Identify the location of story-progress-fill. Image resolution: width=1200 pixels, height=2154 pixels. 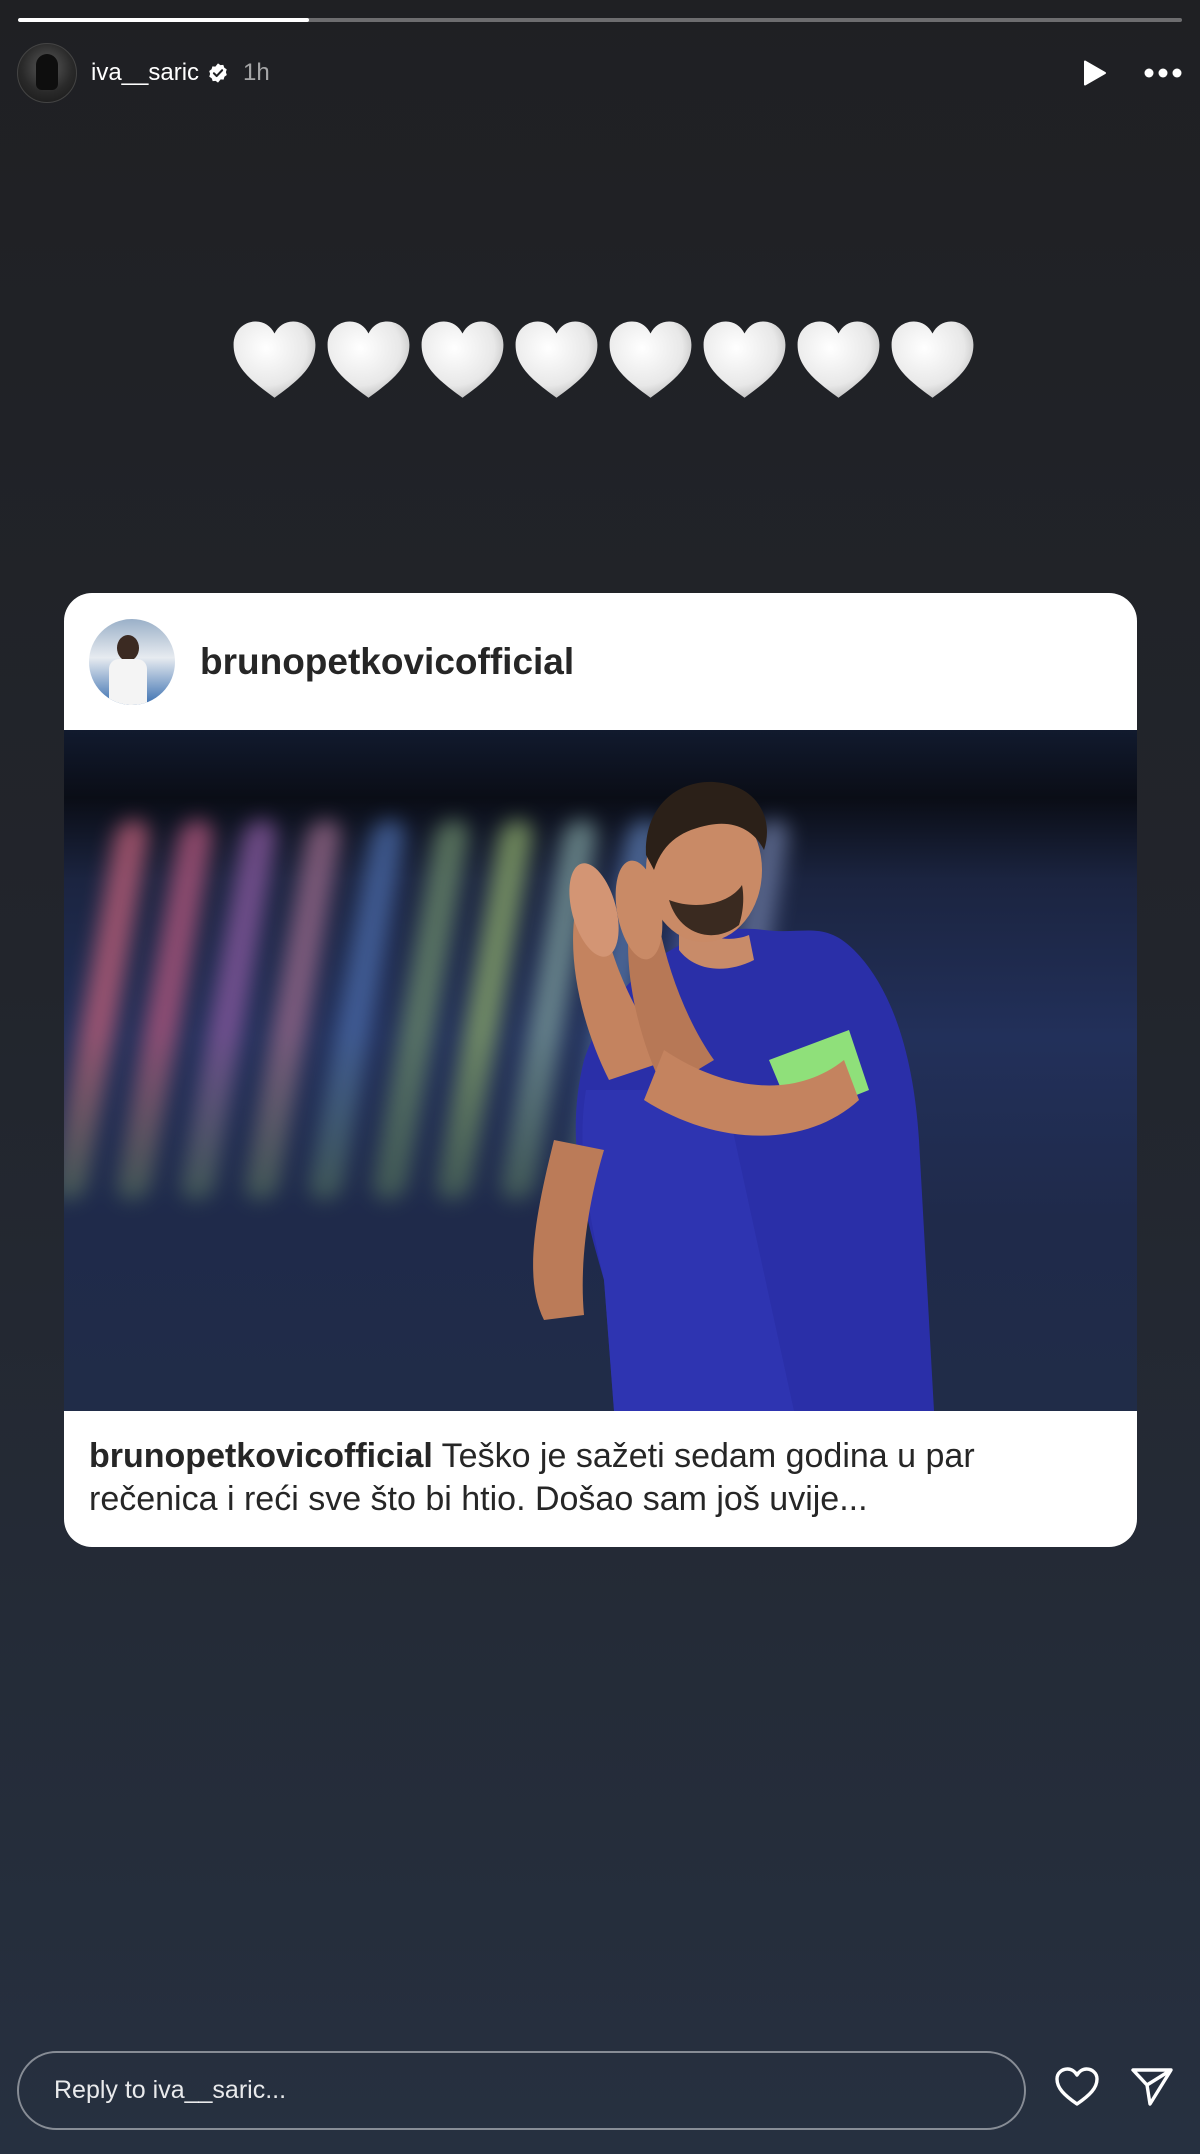
(163, 20).